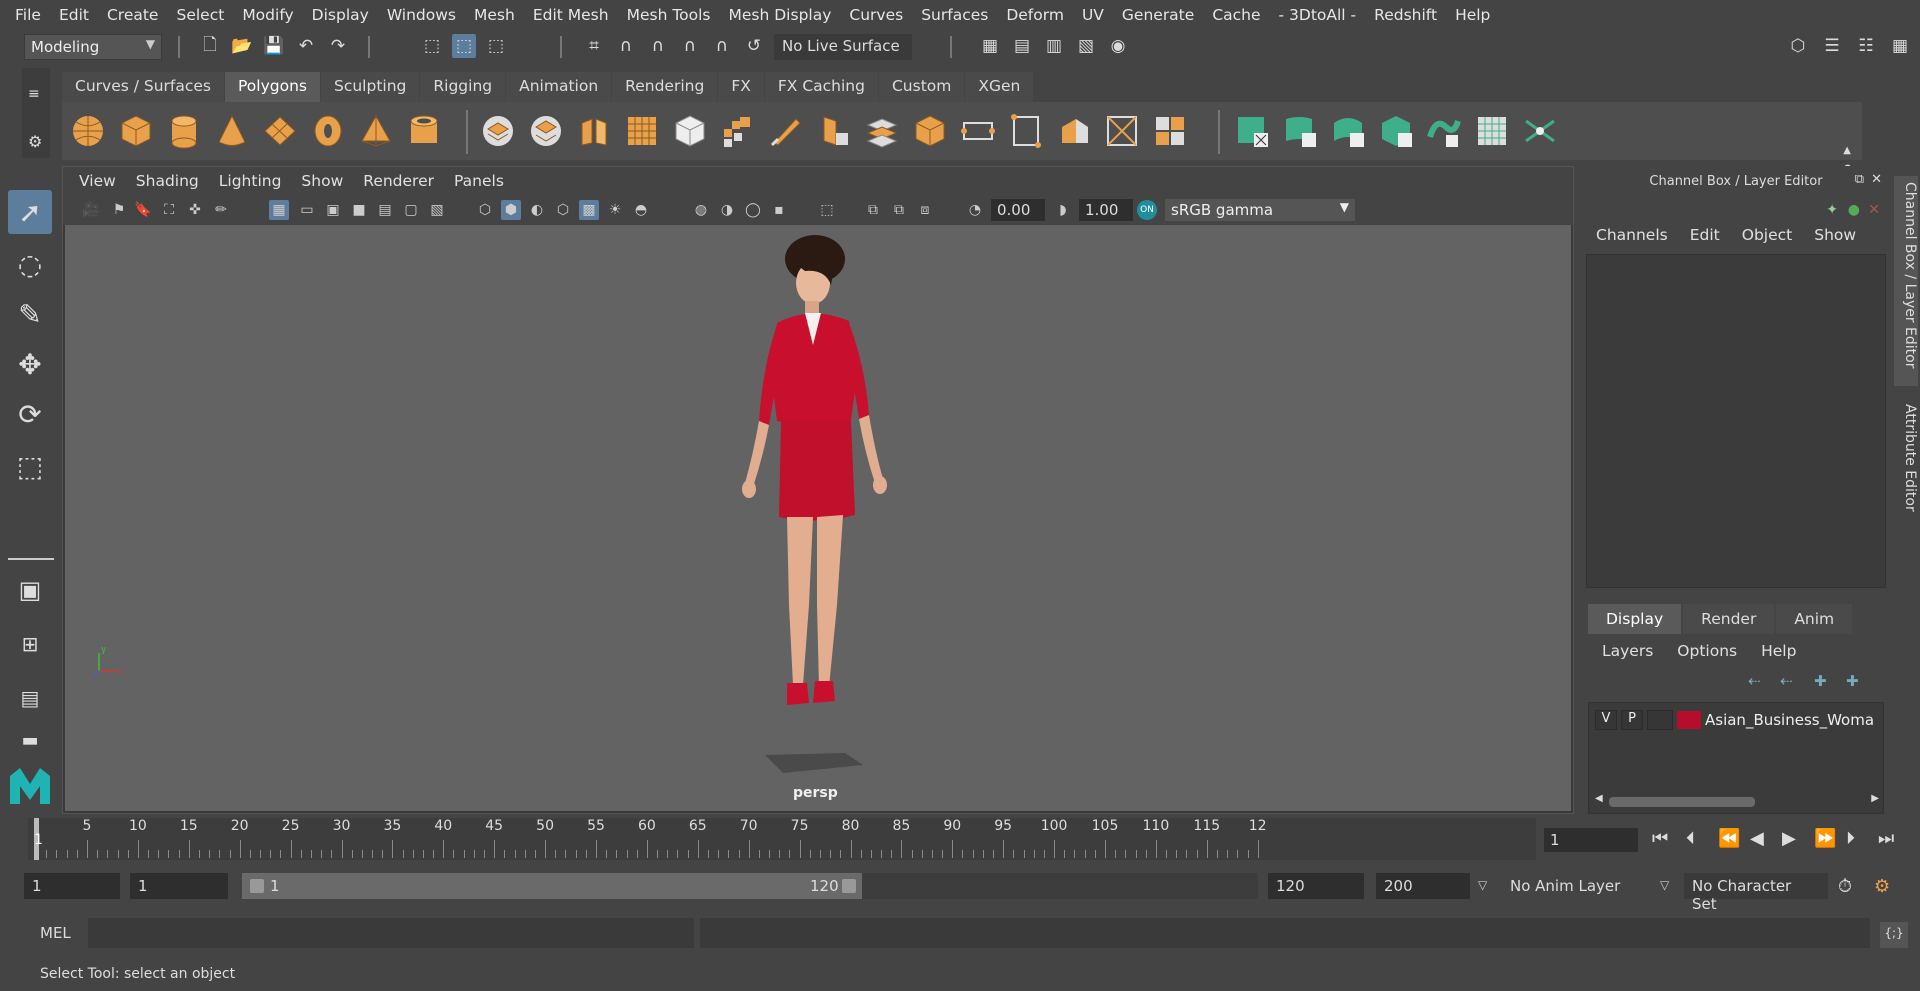 The width and height of the screenshot is (1920, 991). What do you see at coordinates (750, 886) in the screenshot?
I see `range-slider-bar: 1 120` at bounding box center [750, 886].